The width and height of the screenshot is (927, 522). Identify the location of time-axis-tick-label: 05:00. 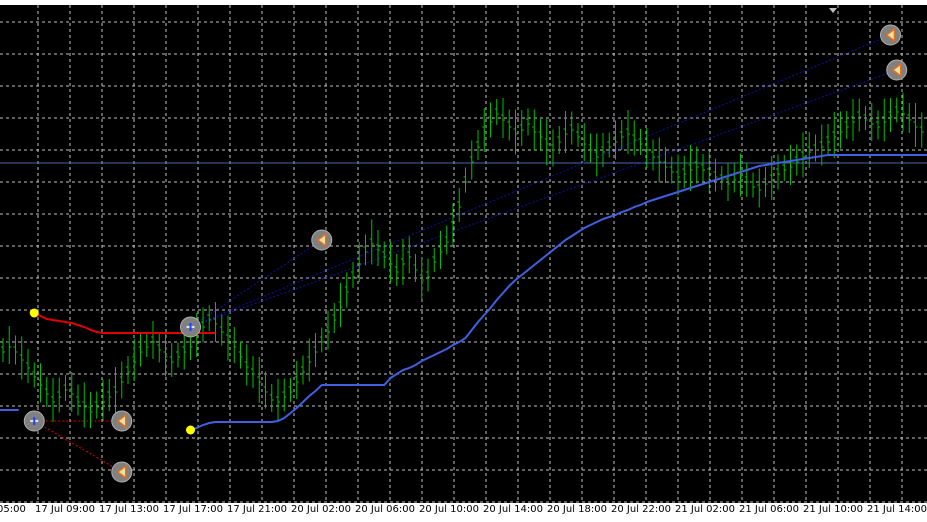
(13, 509).